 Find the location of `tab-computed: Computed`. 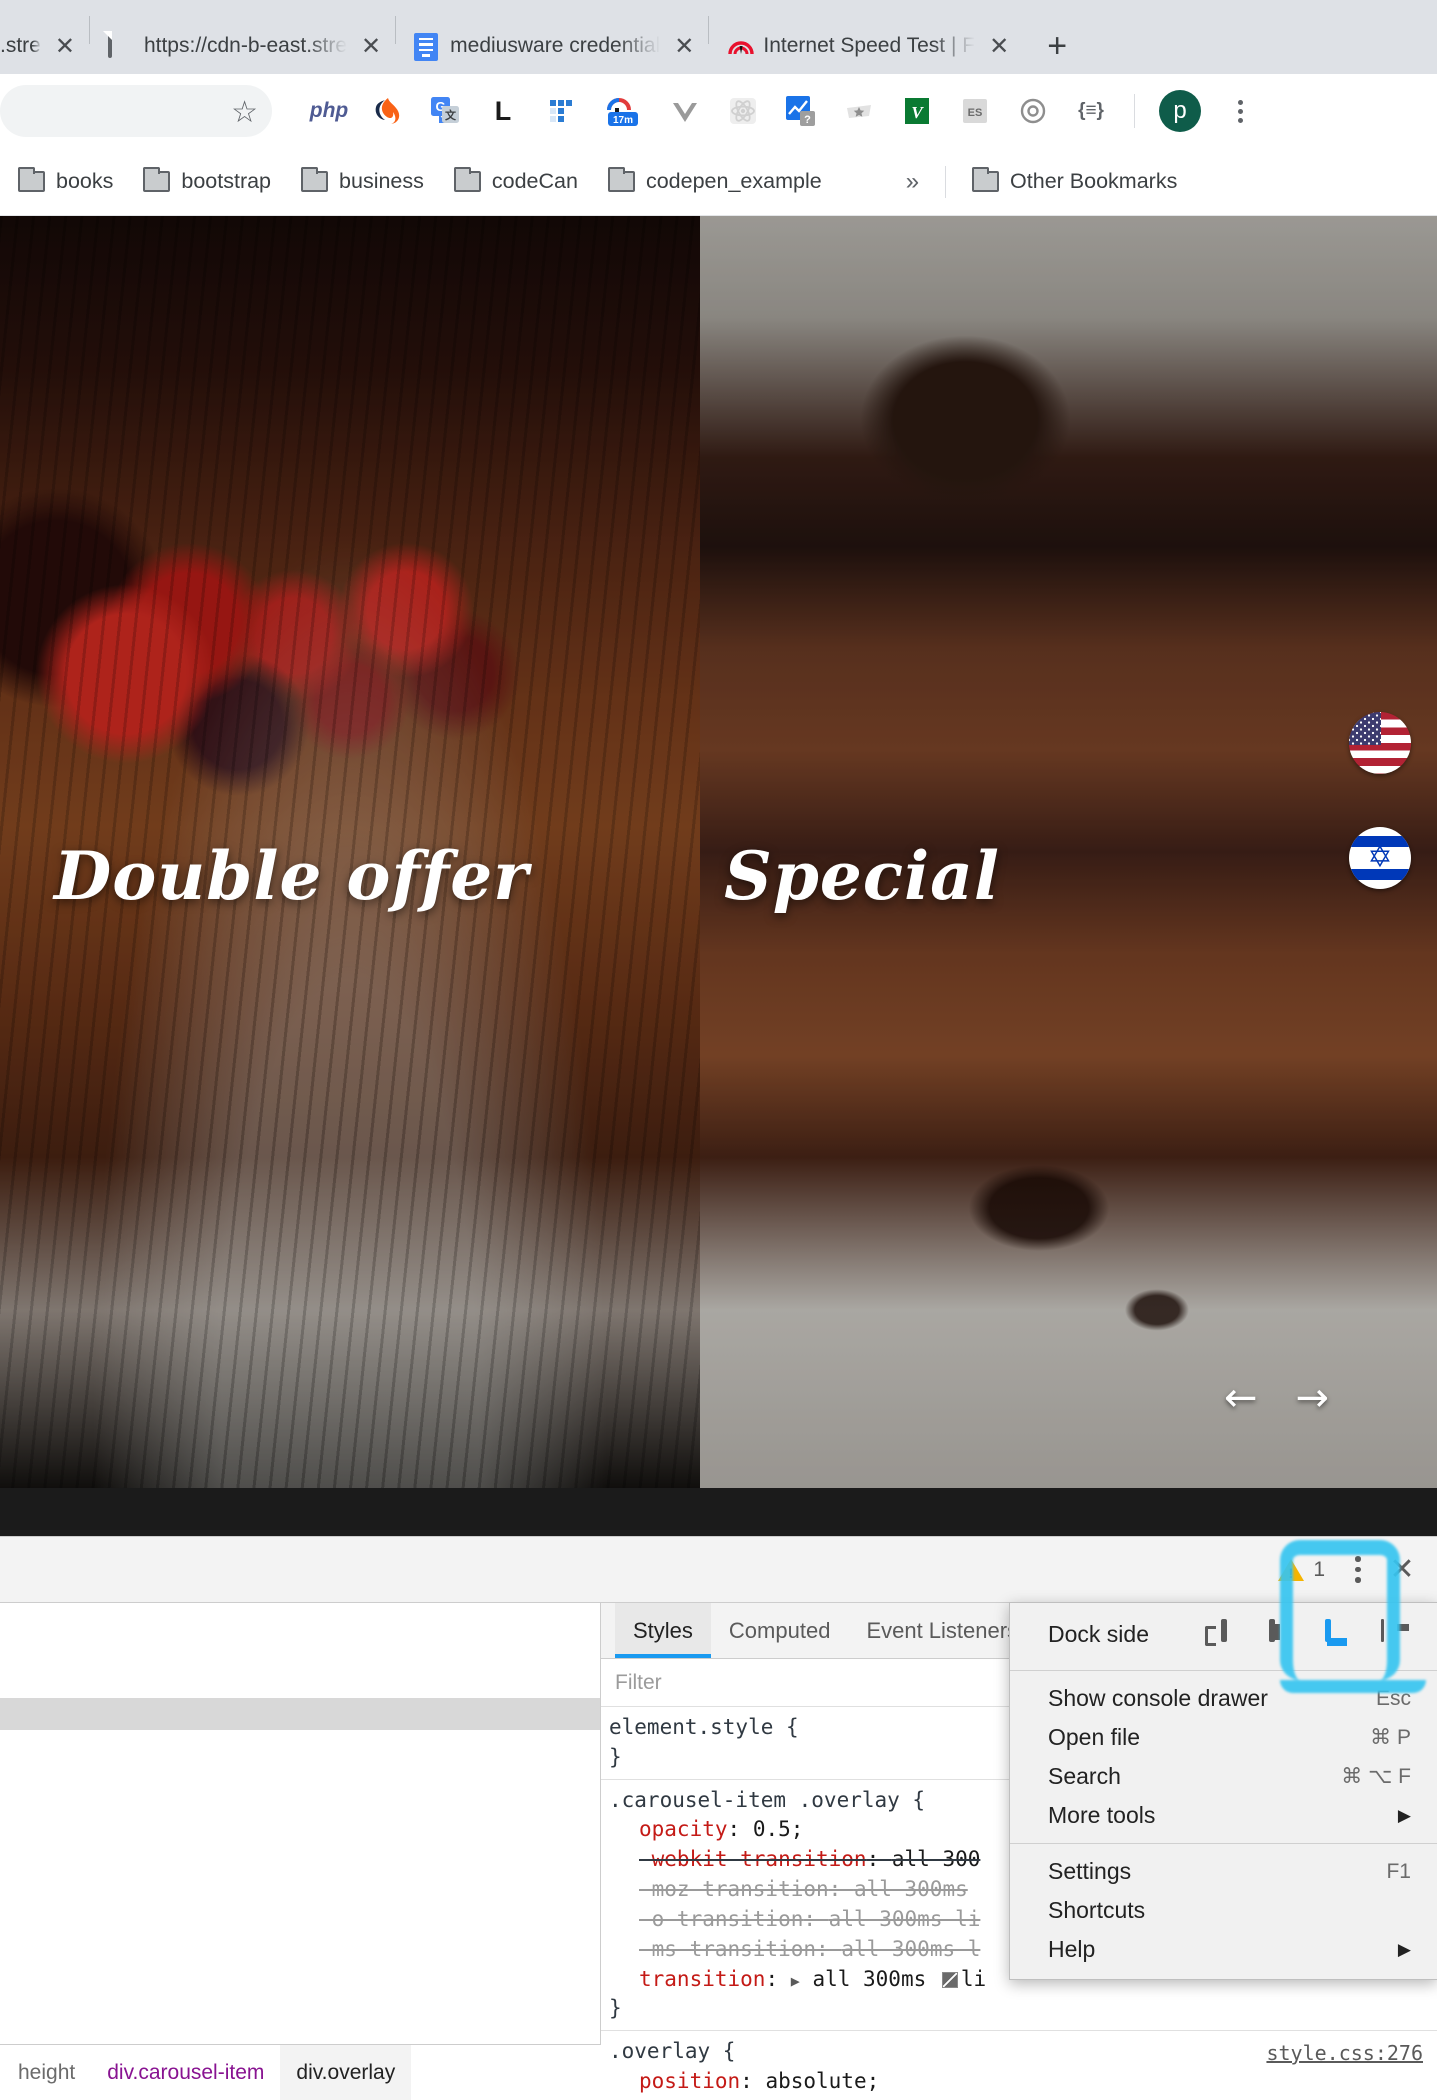

tab-computed: Computed is located at coordinates (780, 1630).